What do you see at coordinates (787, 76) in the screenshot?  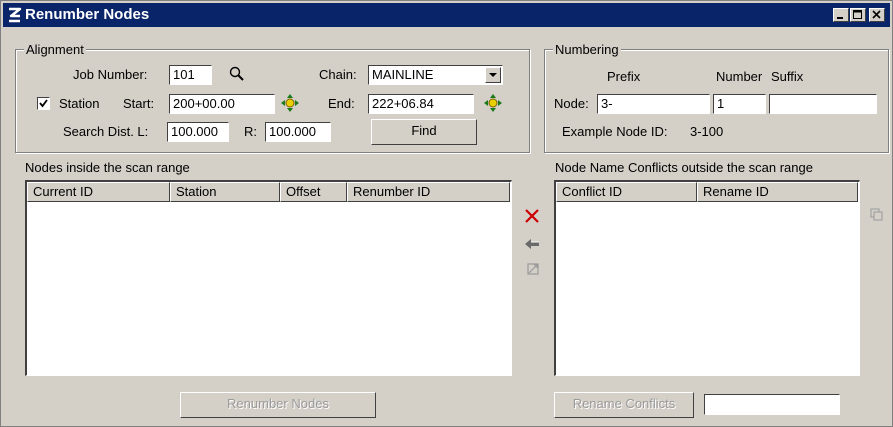 I see `suffix-header: Suffix` at bounding box center [787, 76].